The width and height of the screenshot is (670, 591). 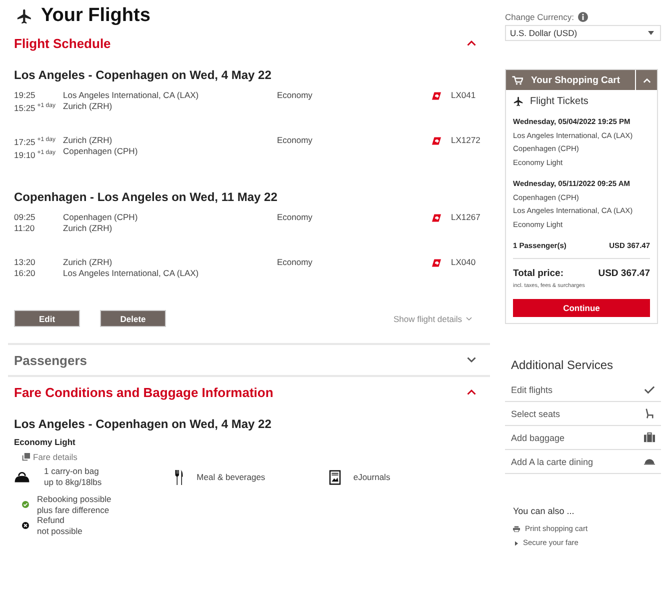 I want to click on bag-icon, so click(x=22, y=477).